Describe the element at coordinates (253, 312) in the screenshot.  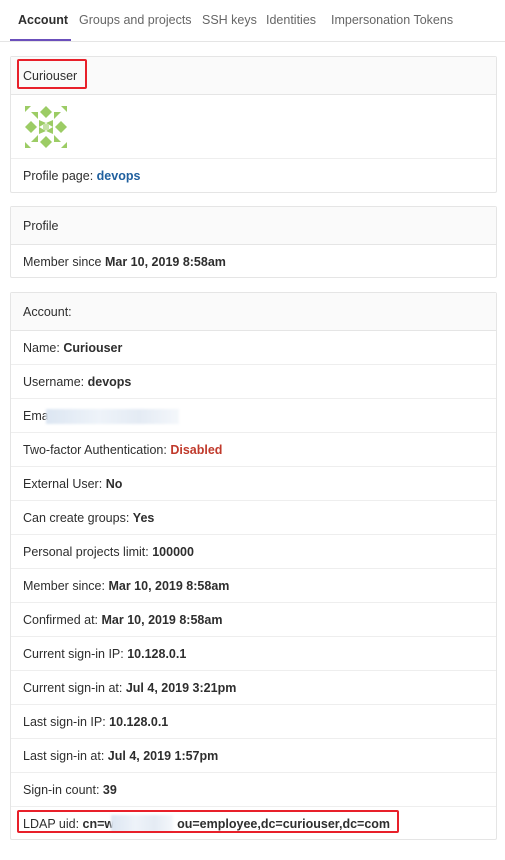
I see `account-card-header: Account:` at that location.